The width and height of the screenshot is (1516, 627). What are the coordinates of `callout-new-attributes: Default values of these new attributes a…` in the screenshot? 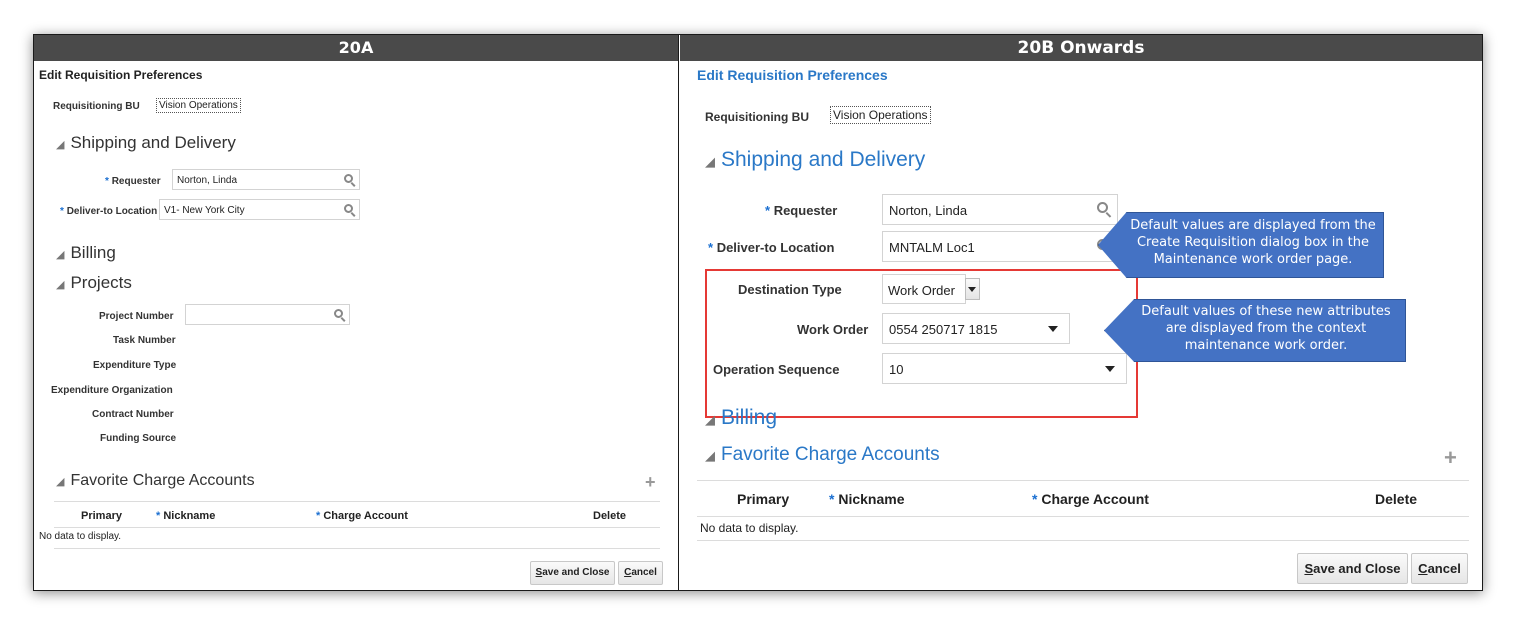 It's located at (1255, 330).